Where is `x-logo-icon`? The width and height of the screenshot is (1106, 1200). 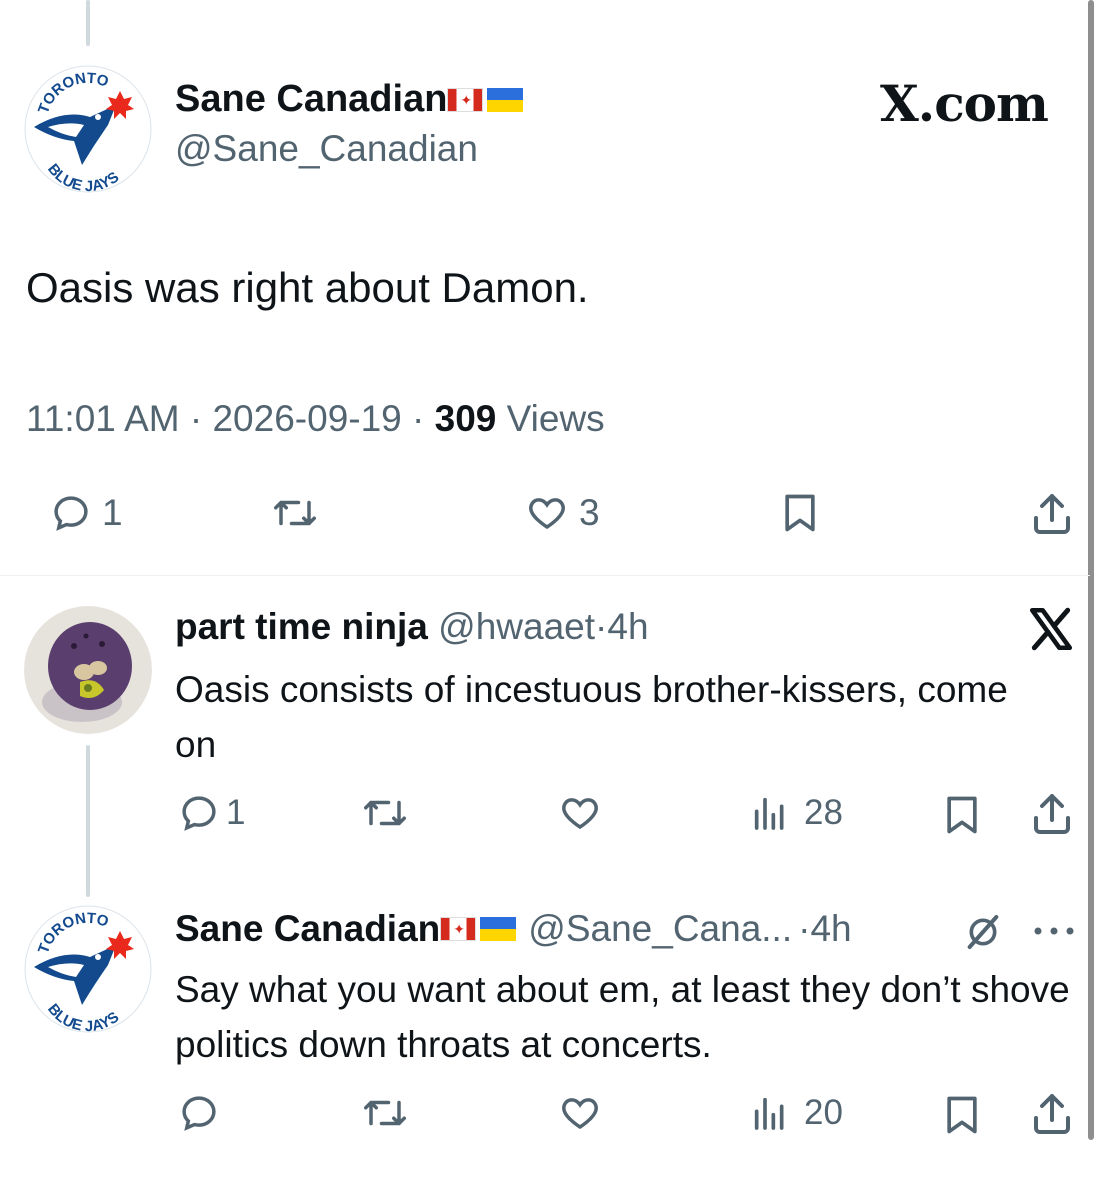 x-logo-icon is located at coordinates (1051, 631).